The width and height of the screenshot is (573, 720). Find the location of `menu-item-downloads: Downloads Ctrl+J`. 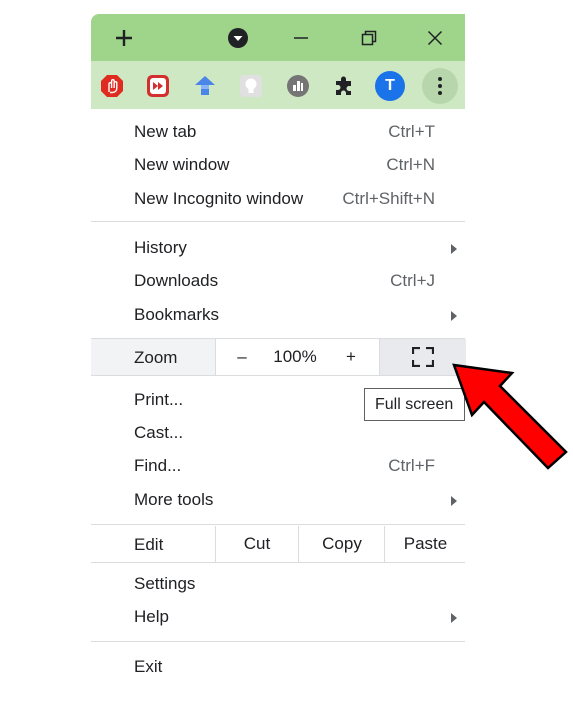

menu-item-downloads: Downloads Ctrl+J is located at coordinates (278, 281).